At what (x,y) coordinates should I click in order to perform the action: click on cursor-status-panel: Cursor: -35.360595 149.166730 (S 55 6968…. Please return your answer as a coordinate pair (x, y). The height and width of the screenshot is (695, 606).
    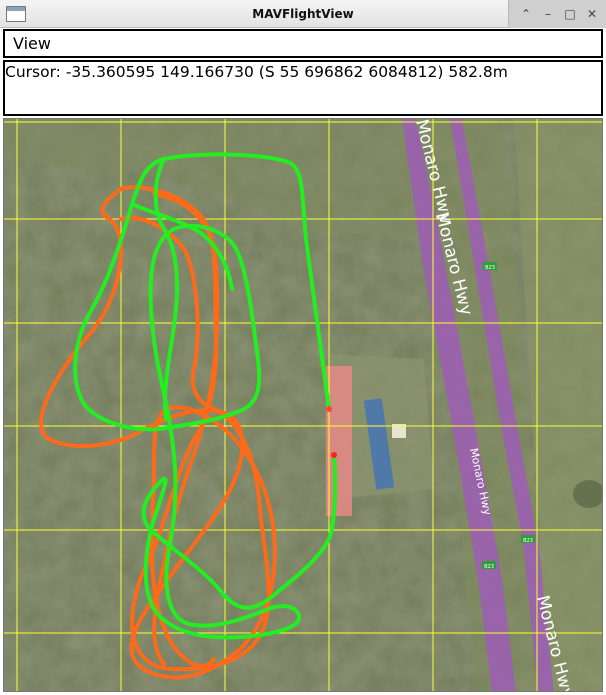
    Looking at the image, I should click on (303, 88).